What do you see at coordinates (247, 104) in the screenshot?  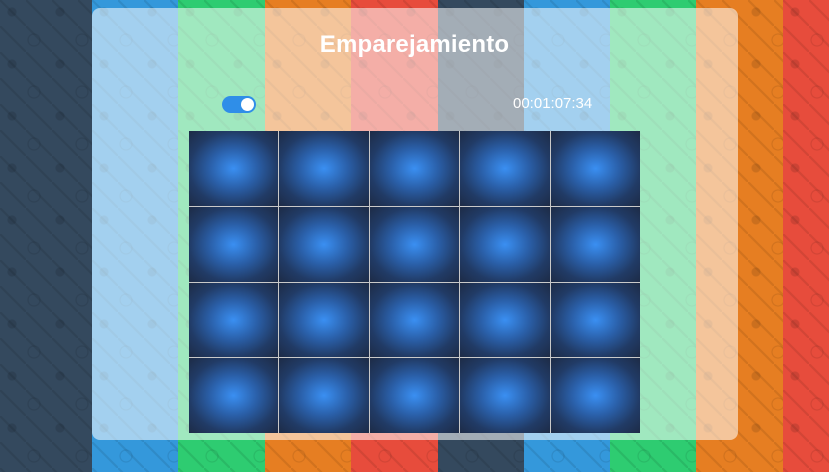 I see `toggle-knob` at bounding box center [247, 104].